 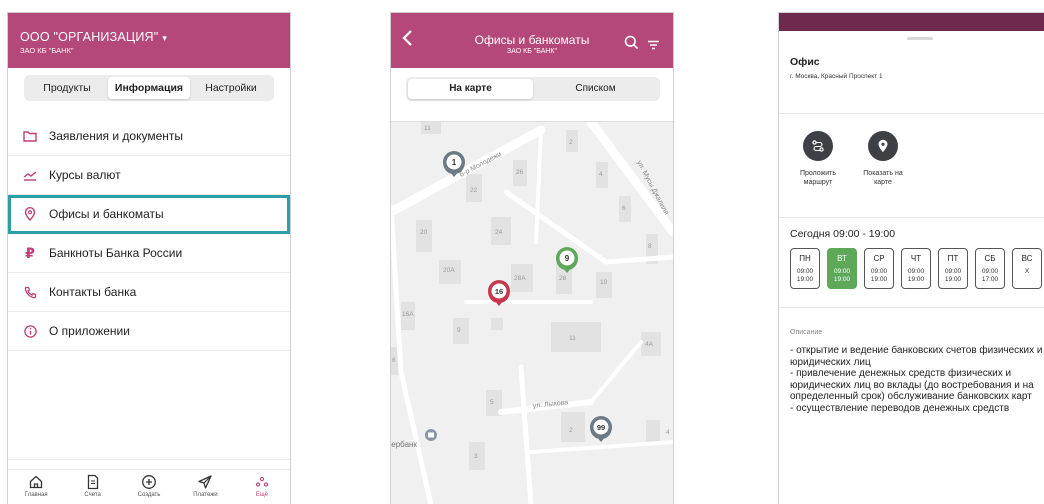 I want to click on nav-create: Создать, so click(x=149, y=487).